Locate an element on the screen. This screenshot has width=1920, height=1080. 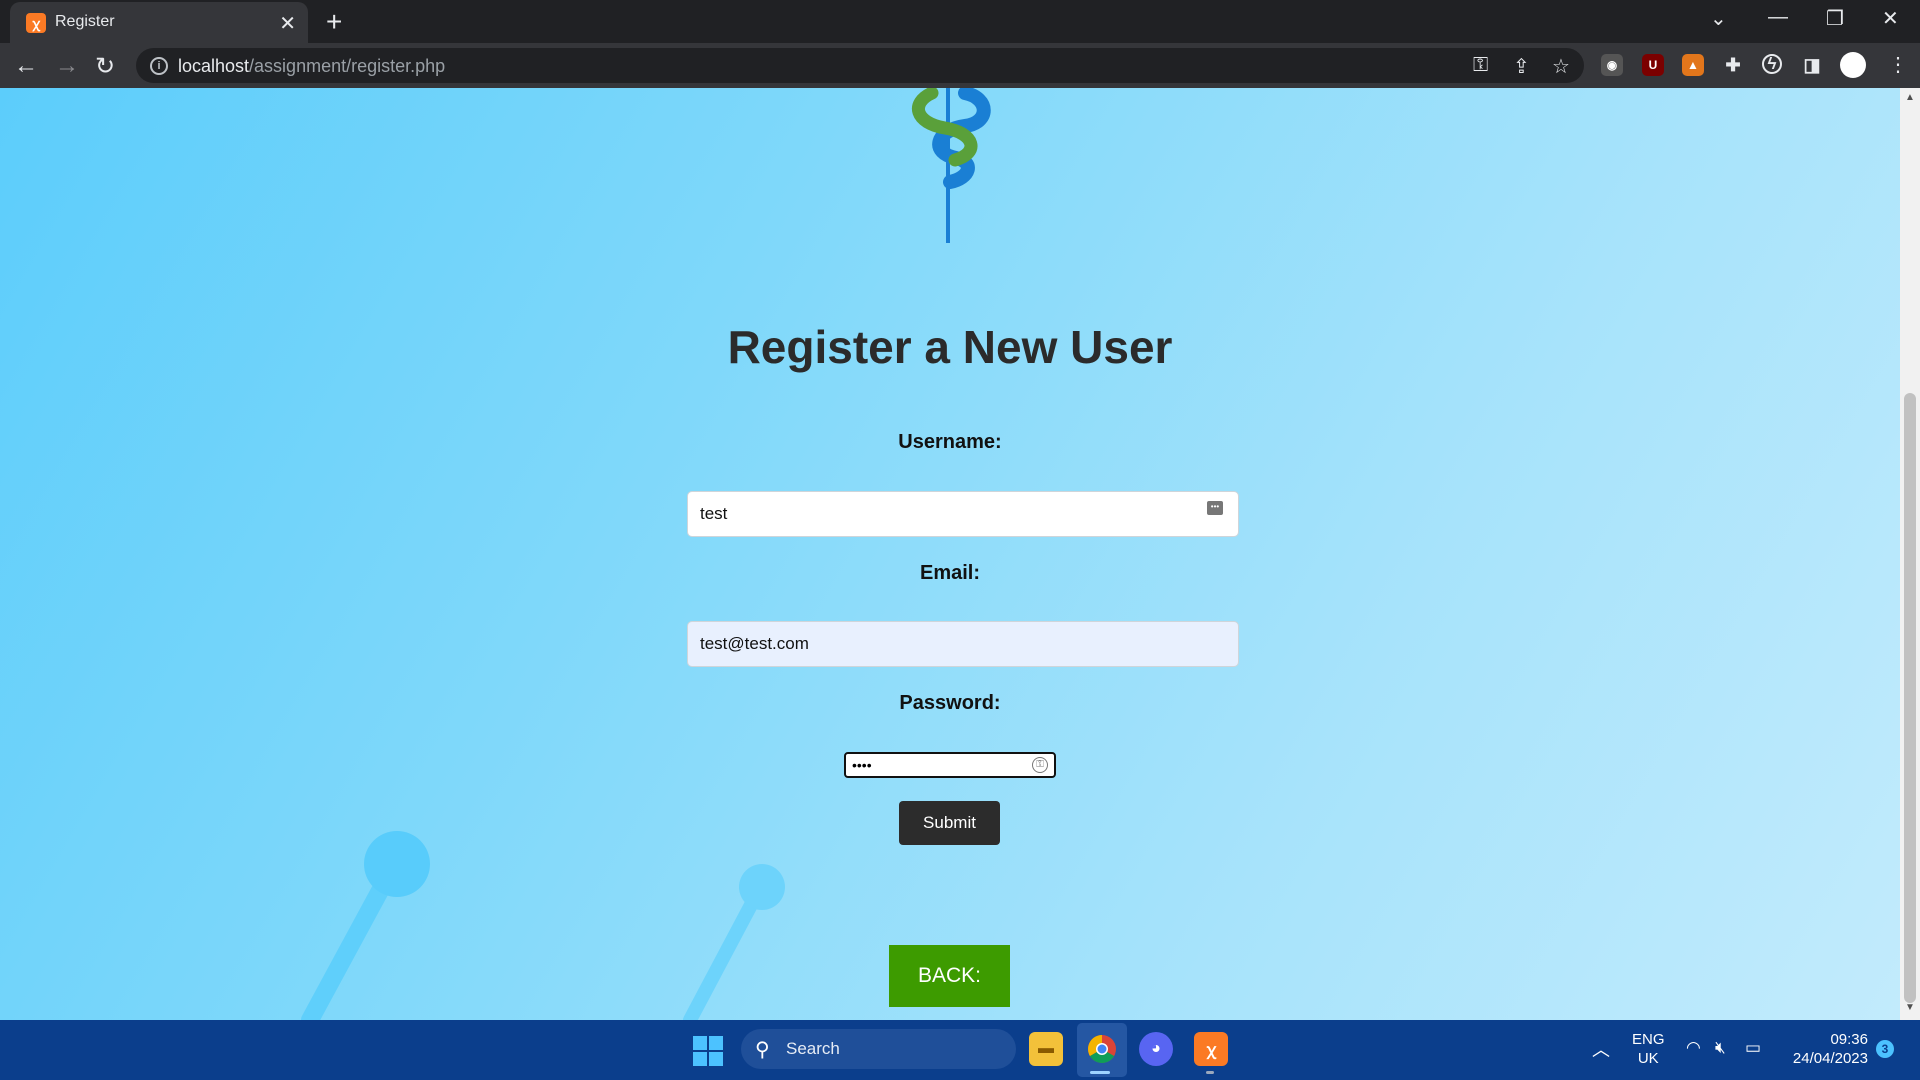
page-title: Register a New User is located at coordinates (950, 347).